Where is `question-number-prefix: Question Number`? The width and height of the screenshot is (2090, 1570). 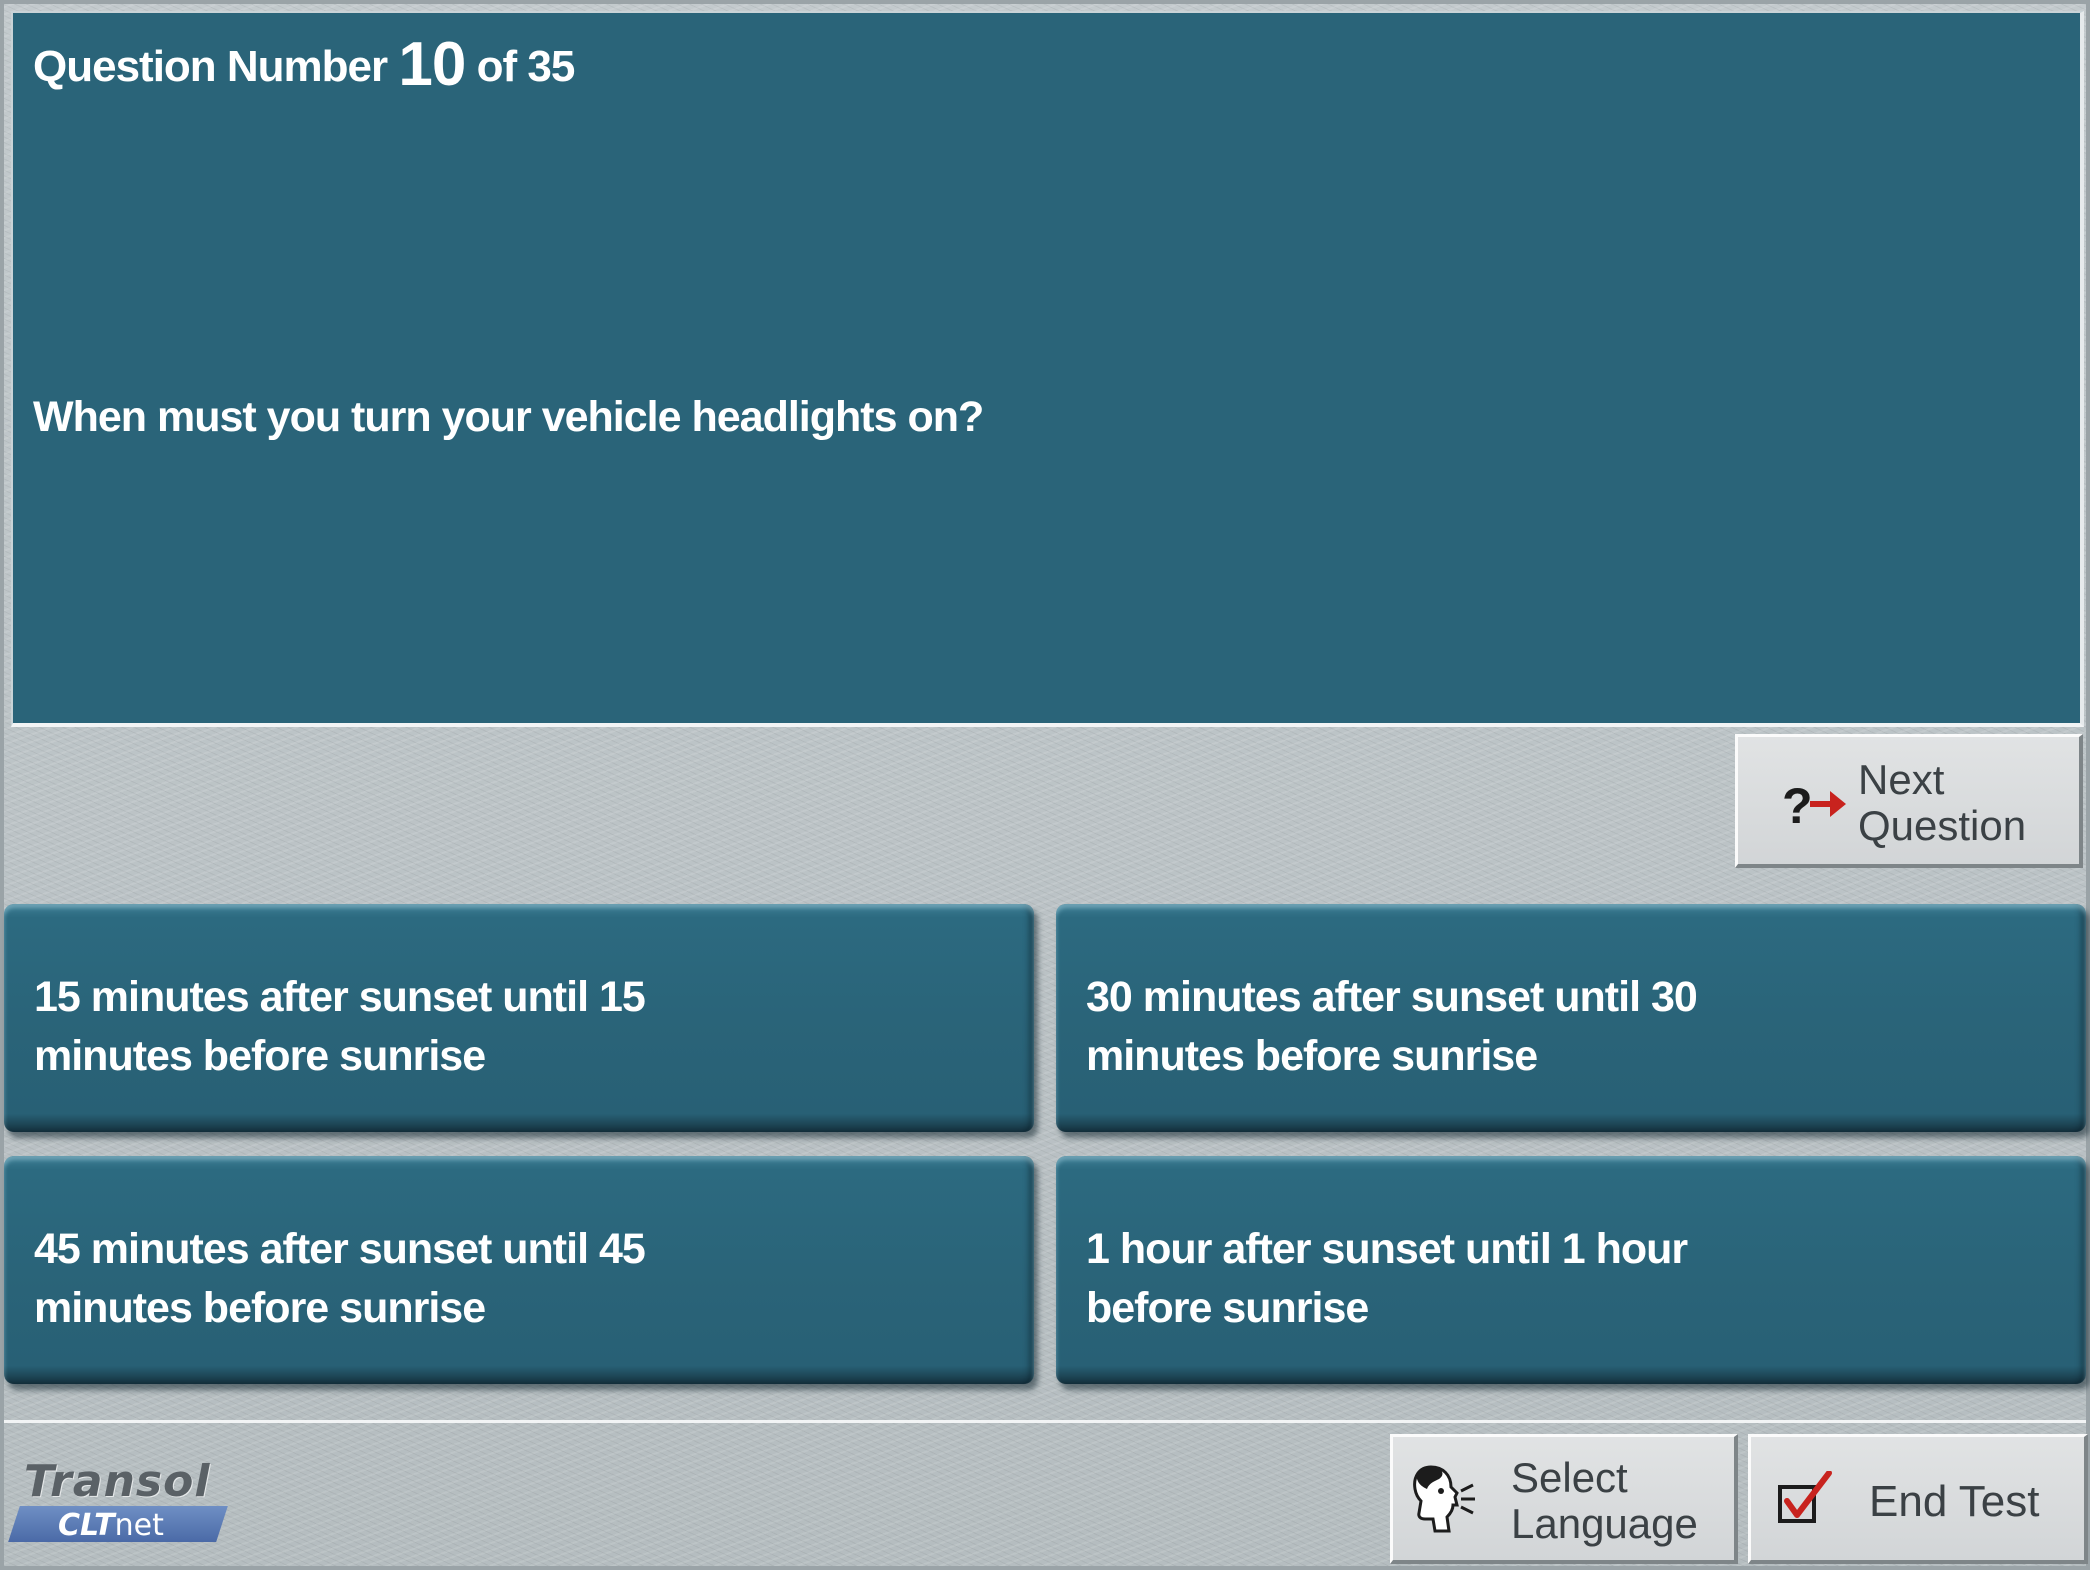 question-number-prefix: Question Number is located at coordinates (210, 66).